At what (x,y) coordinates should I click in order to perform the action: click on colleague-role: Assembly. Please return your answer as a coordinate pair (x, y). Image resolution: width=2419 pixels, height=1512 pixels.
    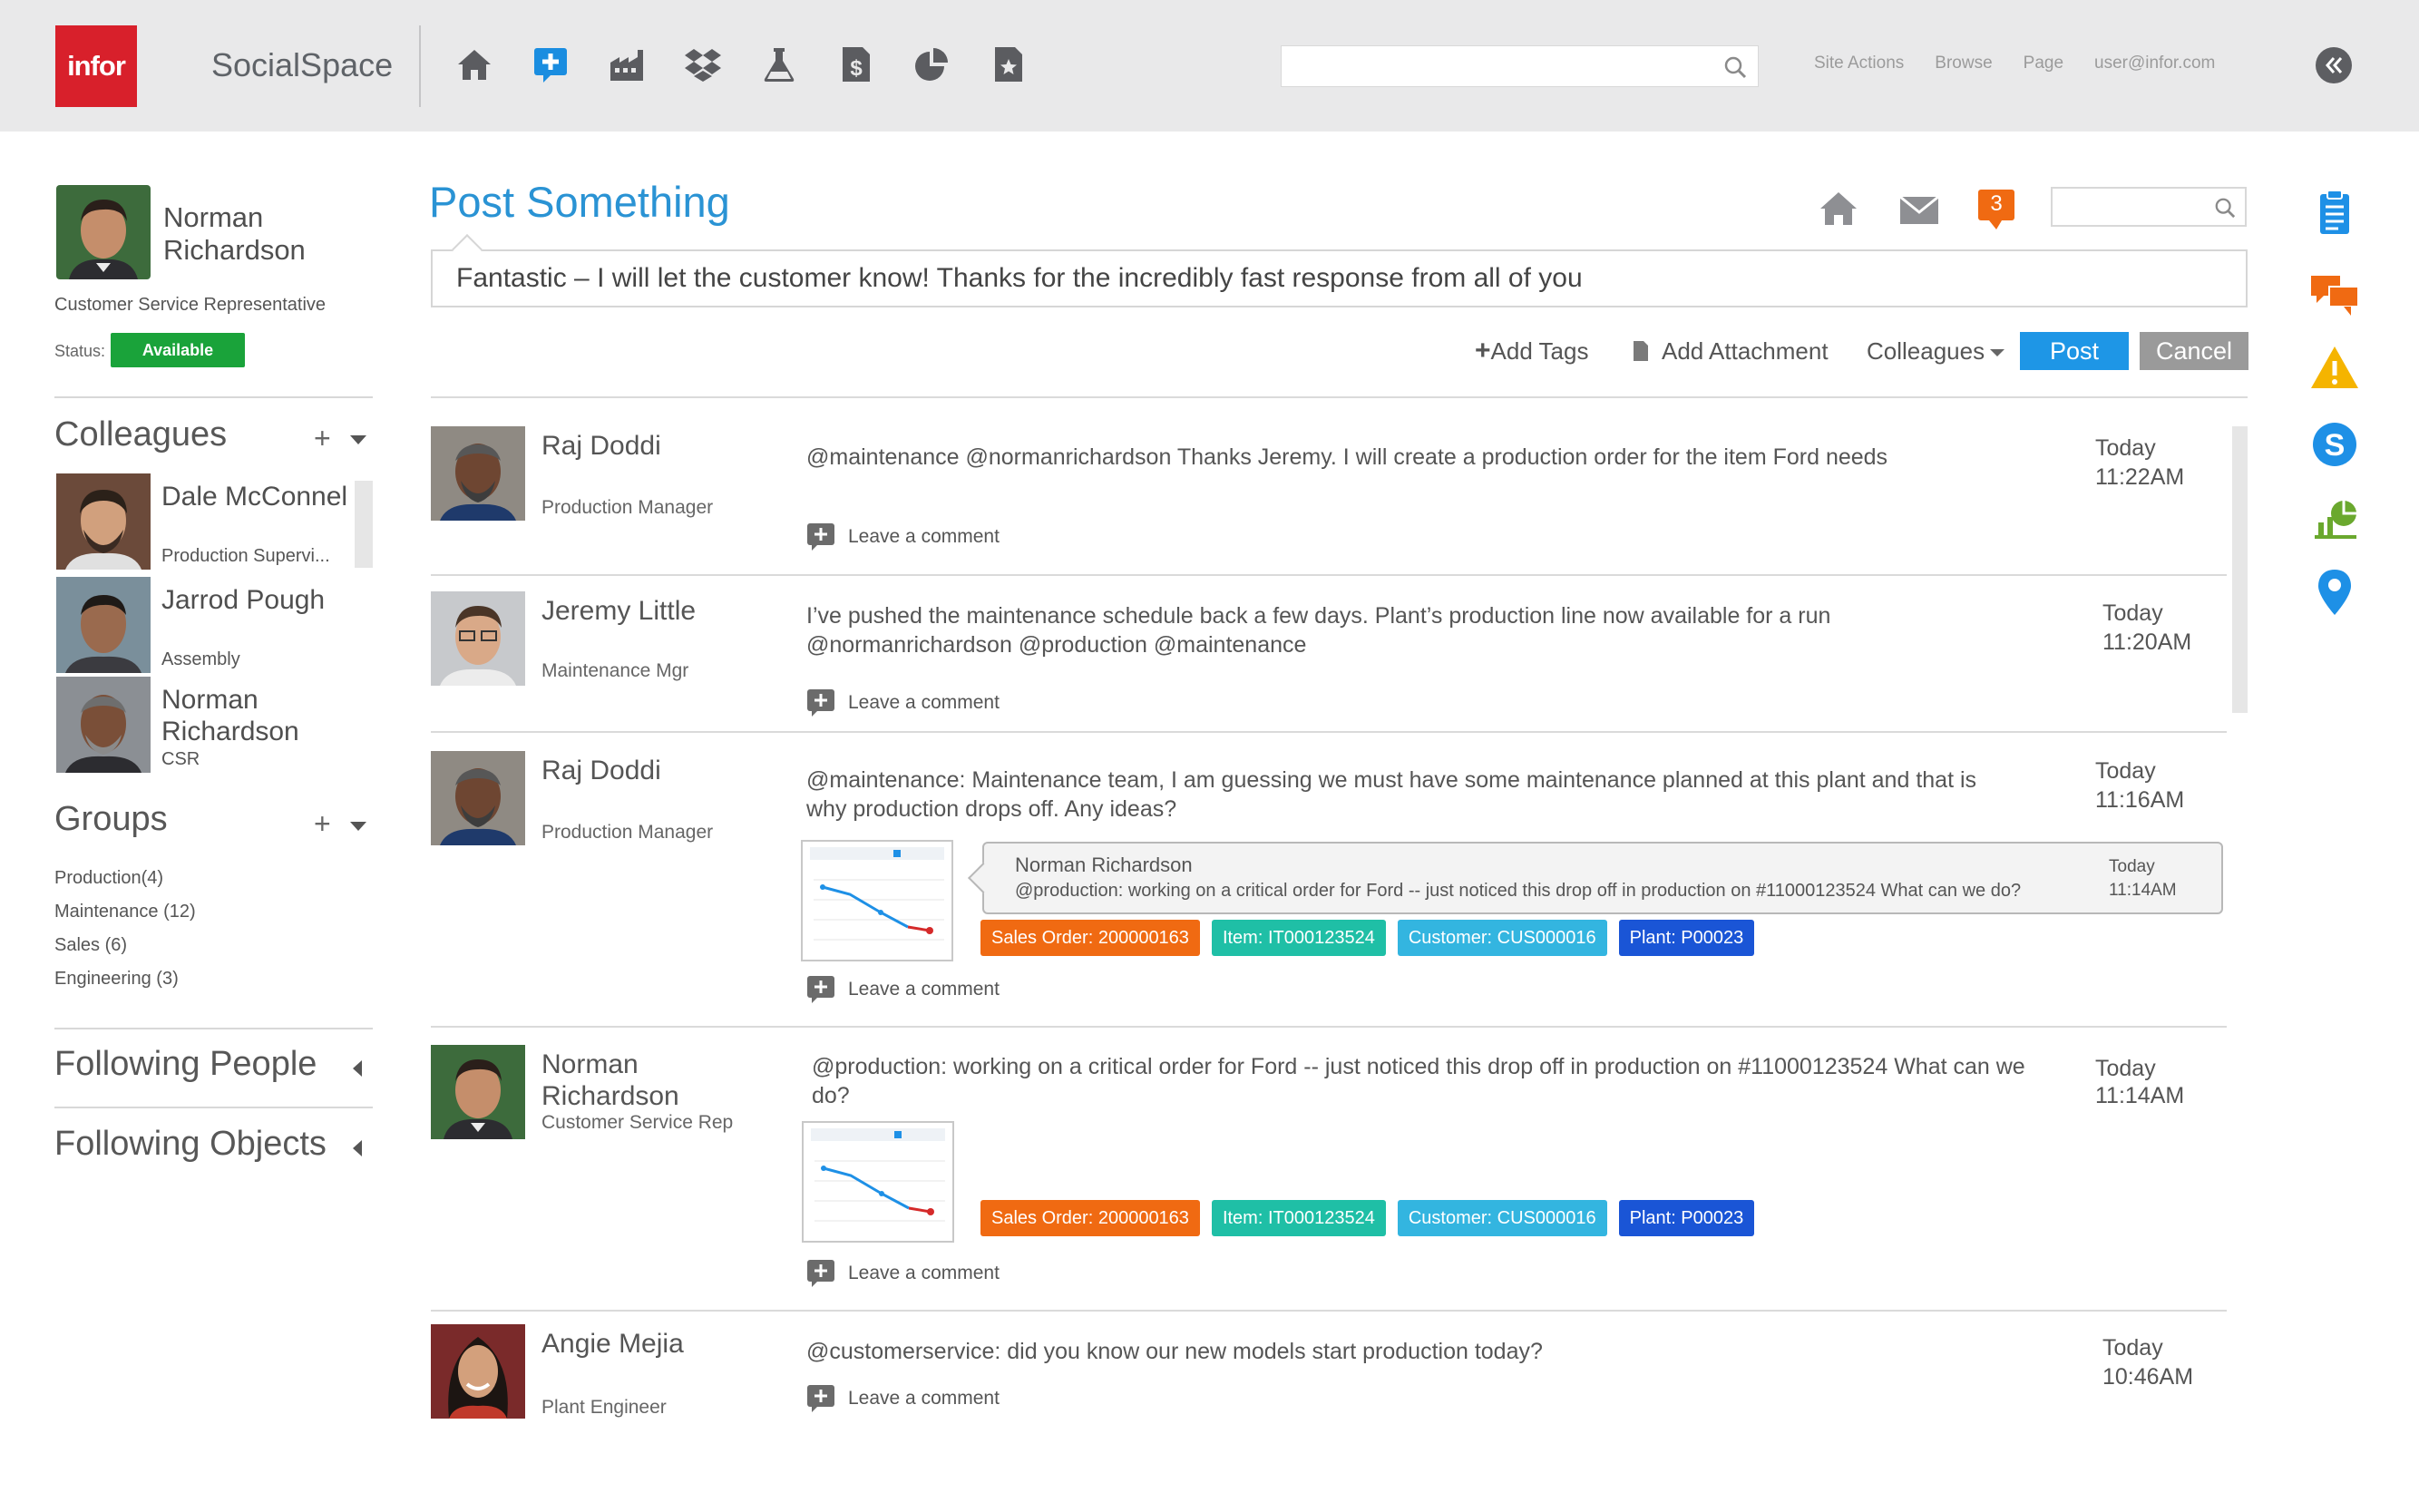
    Looking at the image, I should click on (201, 659).